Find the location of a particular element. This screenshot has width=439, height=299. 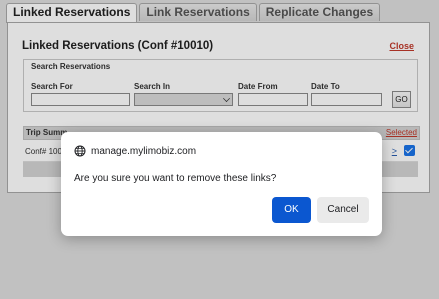

dialog-origin: manage.mylimobiz.com is located at coordinates (135, 151).